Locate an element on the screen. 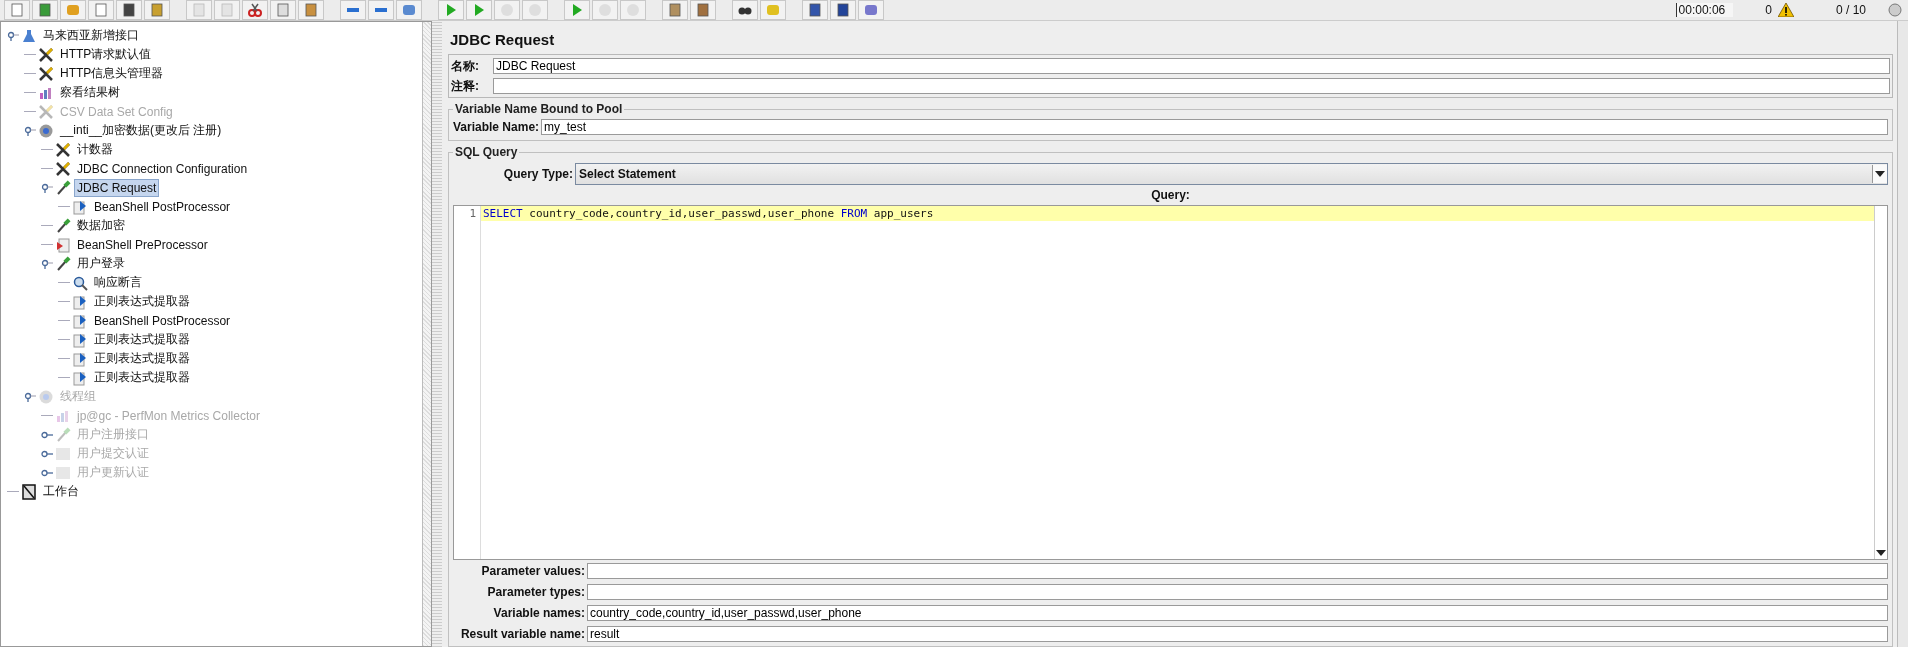  tree-item: HTTP信息头管理器 is located at coordinates (112, 73).